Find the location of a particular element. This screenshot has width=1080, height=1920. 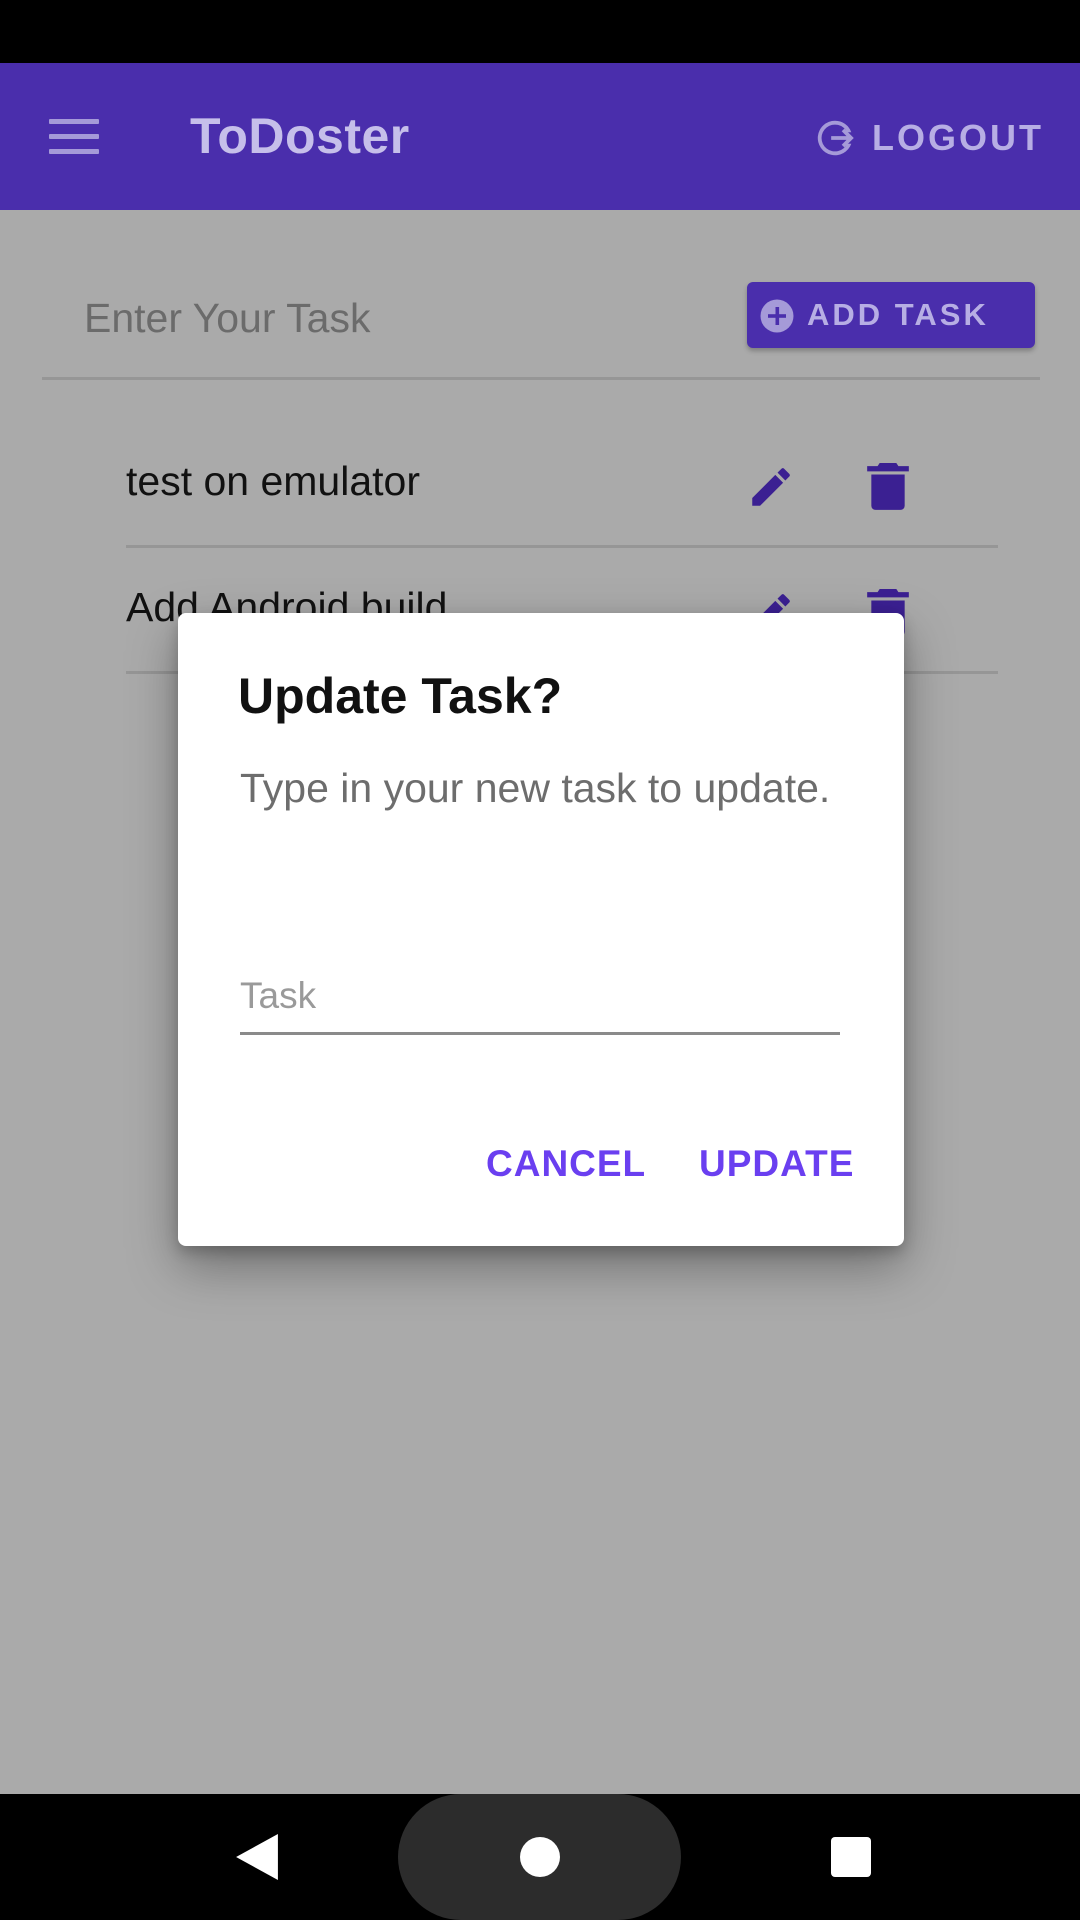

recent-apps-icon is located at coordinates (851, 1857).